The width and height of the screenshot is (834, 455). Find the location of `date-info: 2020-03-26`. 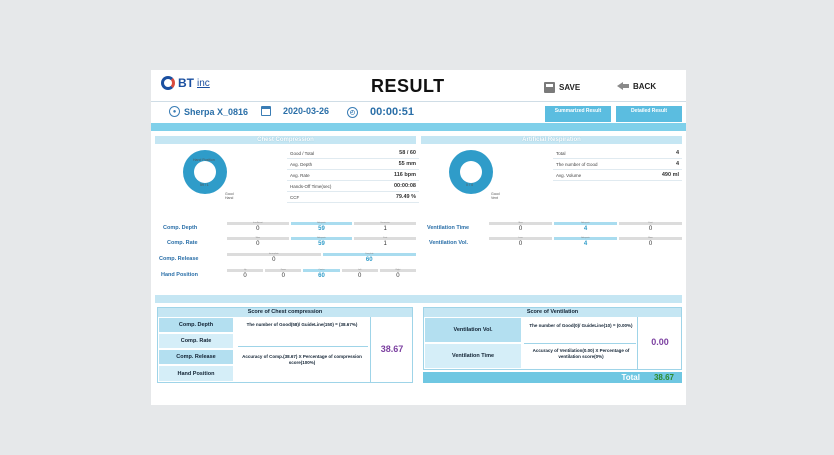

date-info: 2020-03-26 is located at coordinates (295, 111).